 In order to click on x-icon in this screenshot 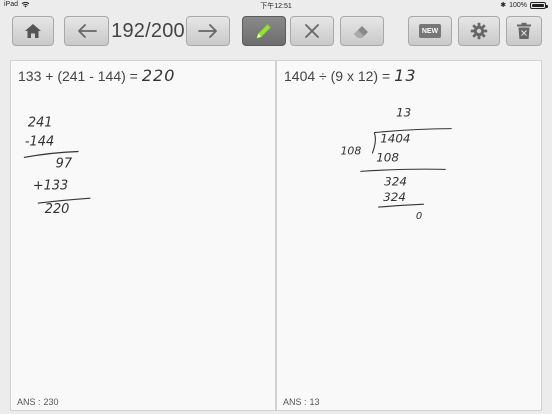, I will do `click(312, 31)`.